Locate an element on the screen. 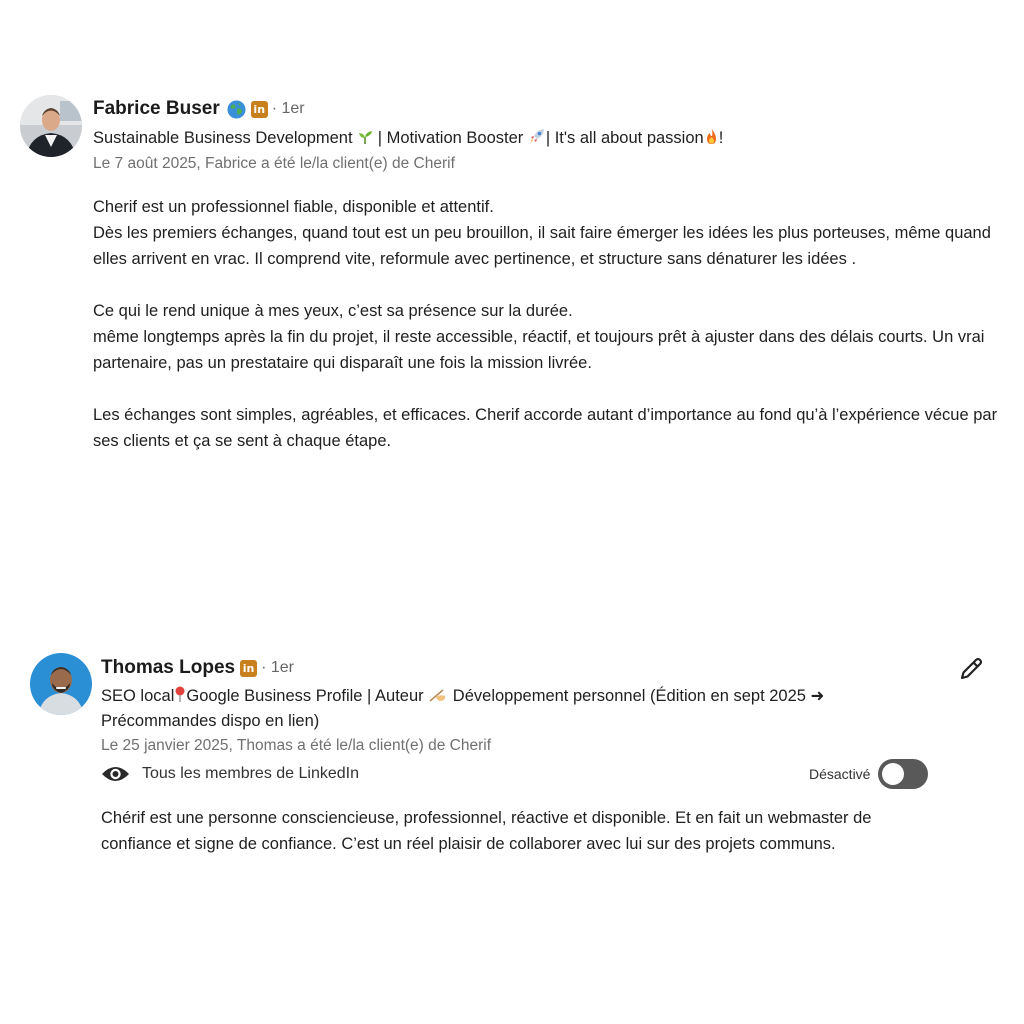  globe-icon is located at coordinates (236, 109).